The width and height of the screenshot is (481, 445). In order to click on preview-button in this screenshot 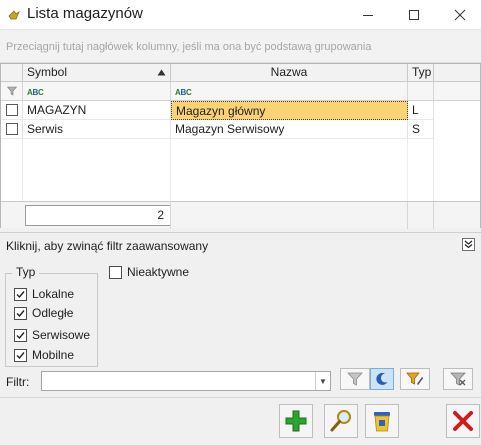, I will do `click(341, 421)`.